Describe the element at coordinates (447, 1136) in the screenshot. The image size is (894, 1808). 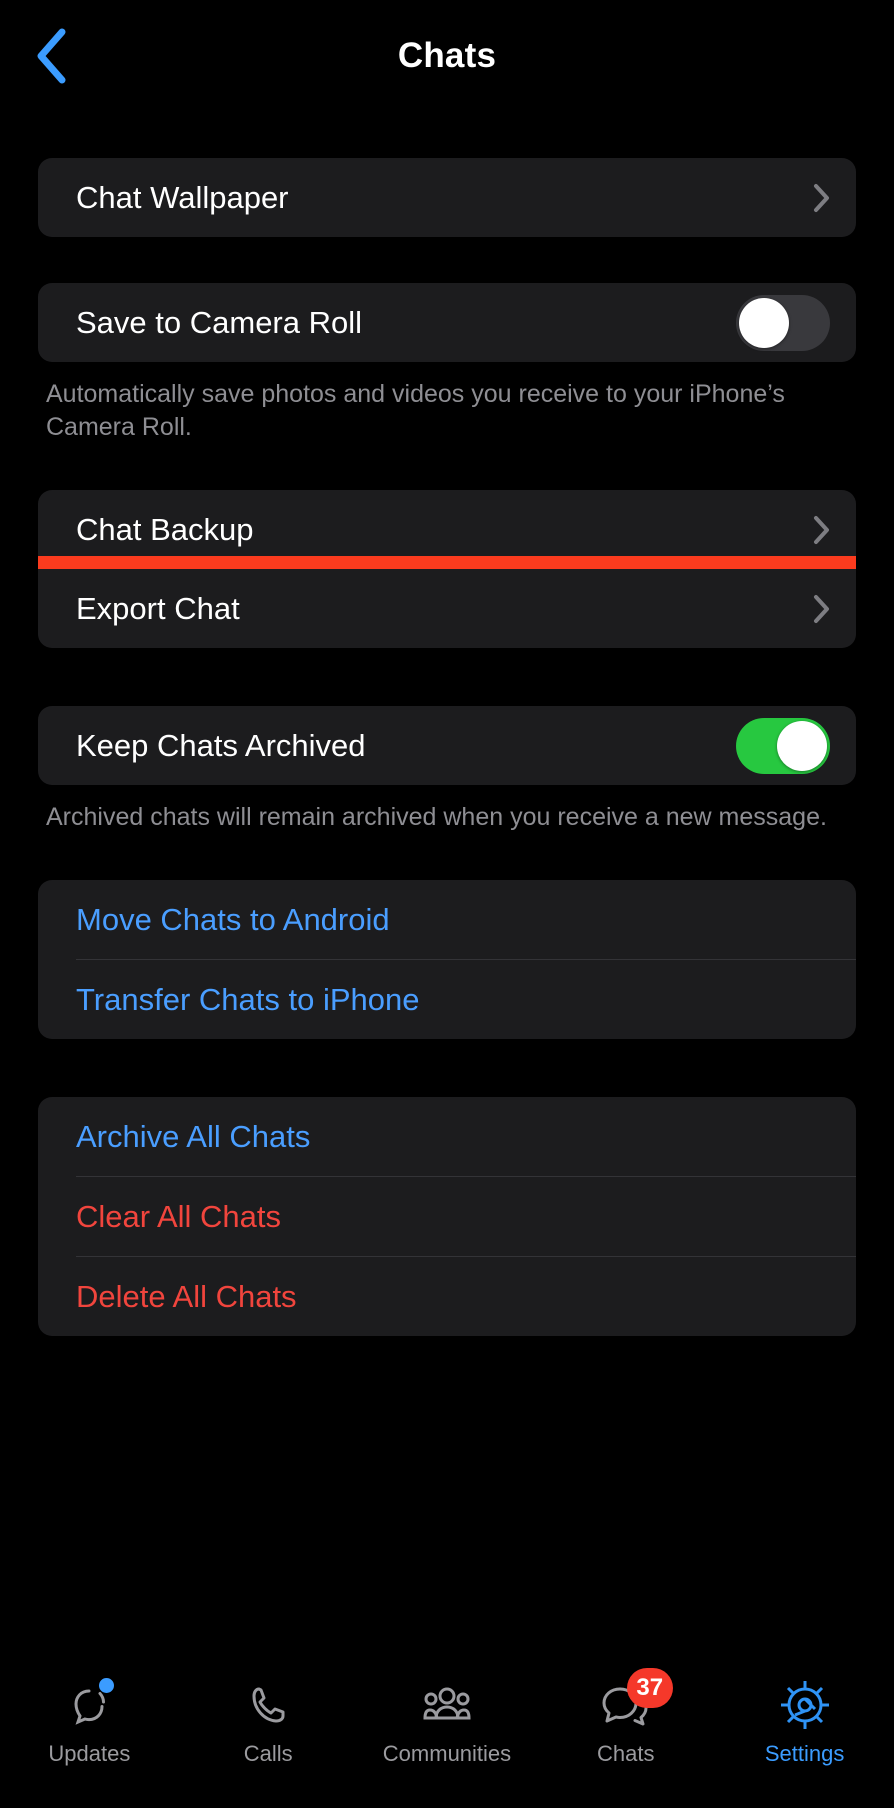
I see `row-archive-all-chats: Archive All Chats` at that location.